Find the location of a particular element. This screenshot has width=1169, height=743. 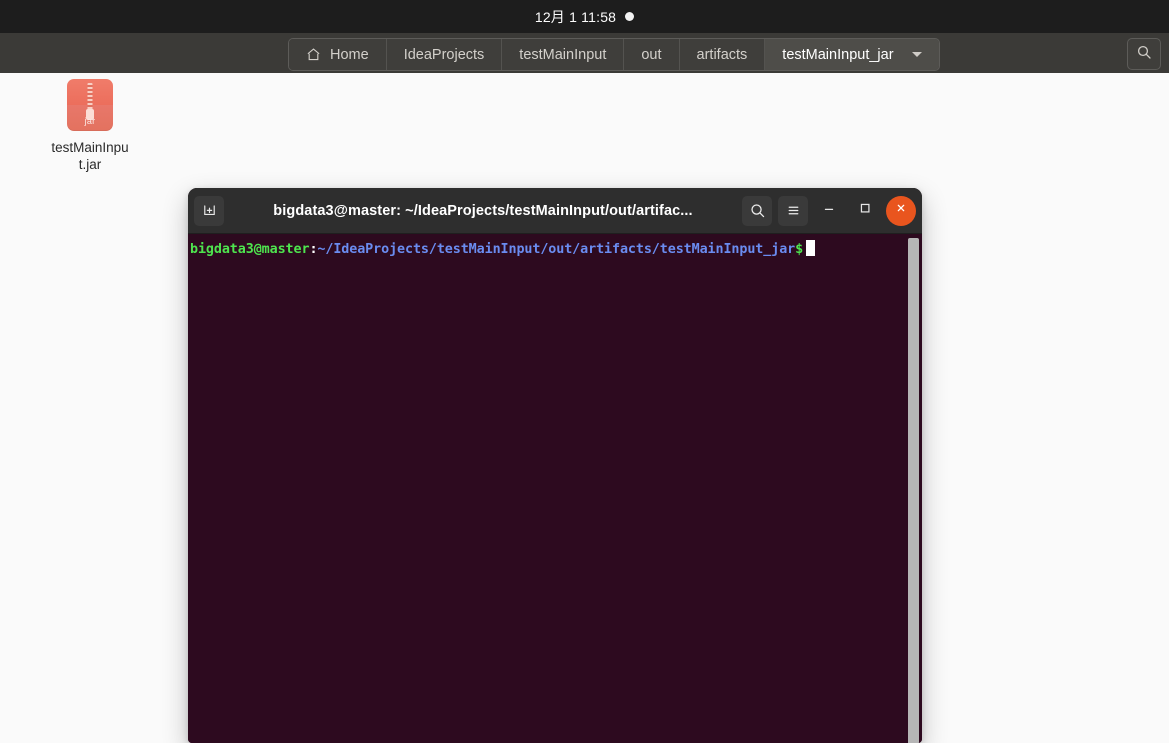

maximize-icon is located at coordinates (865, 210).